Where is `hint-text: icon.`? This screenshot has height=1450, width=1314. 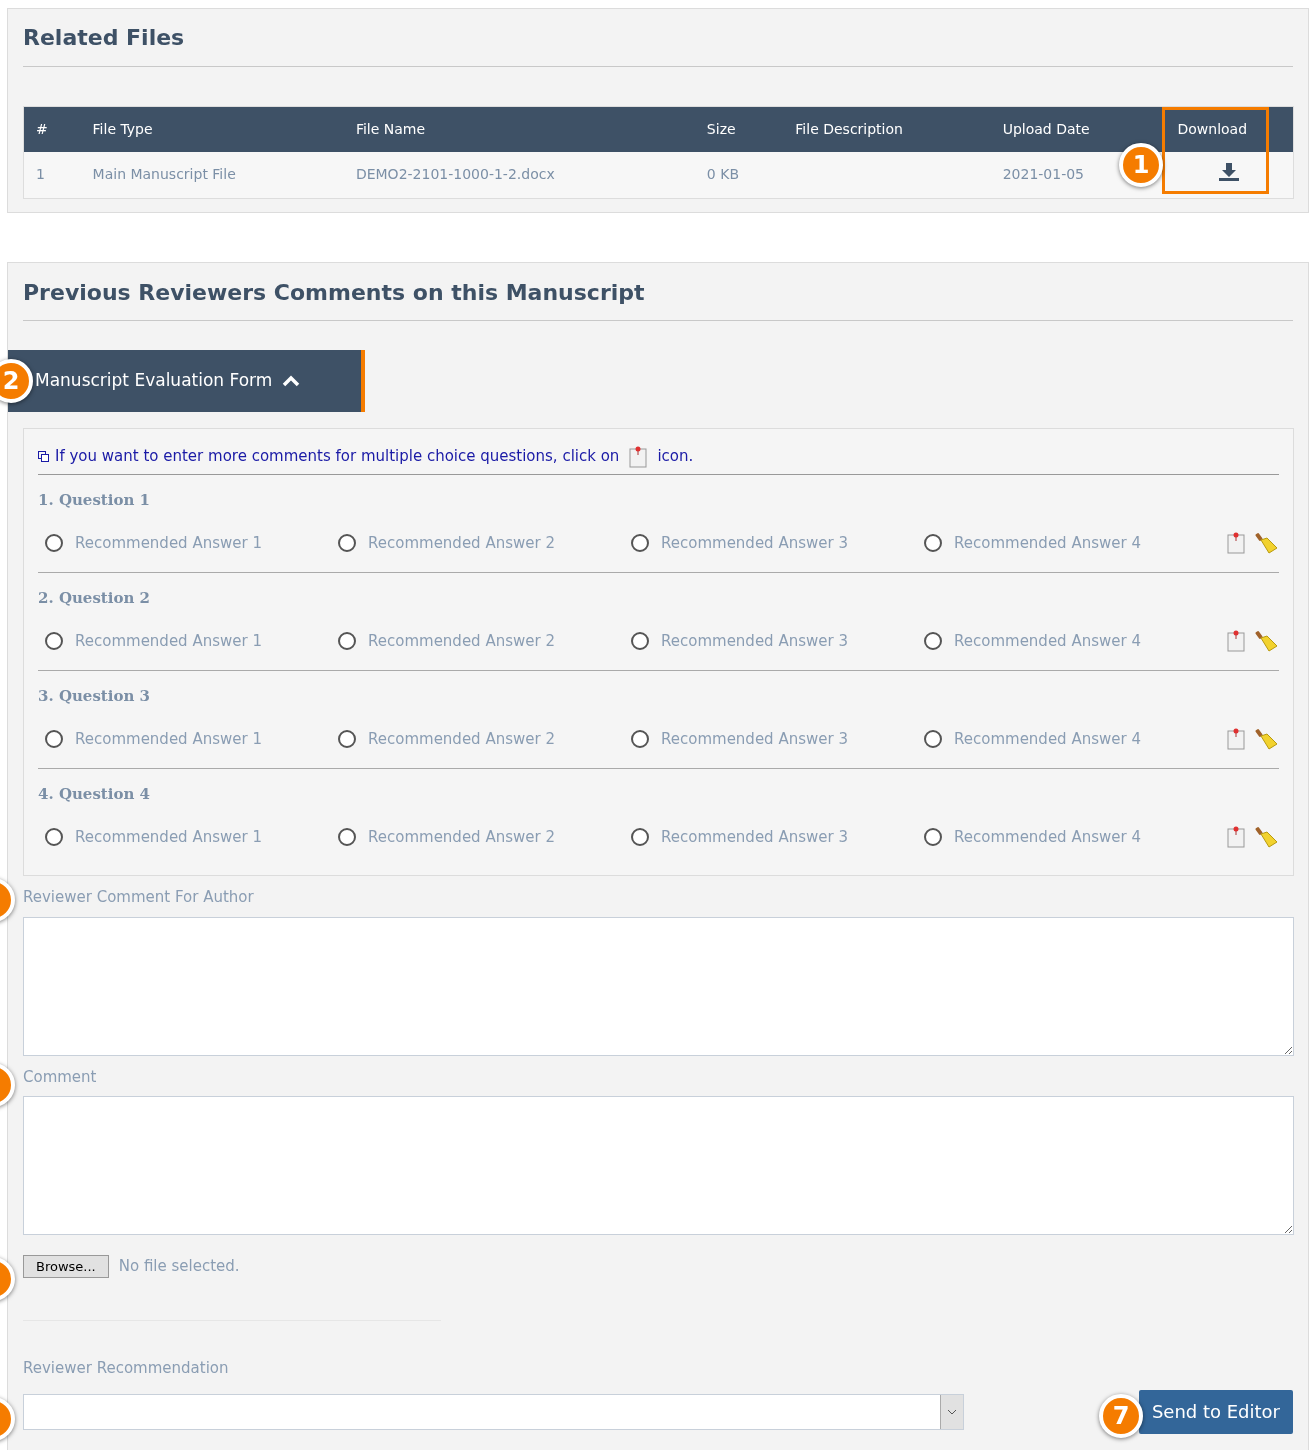 hint-text: icon. is located at coordinates (675, 457).